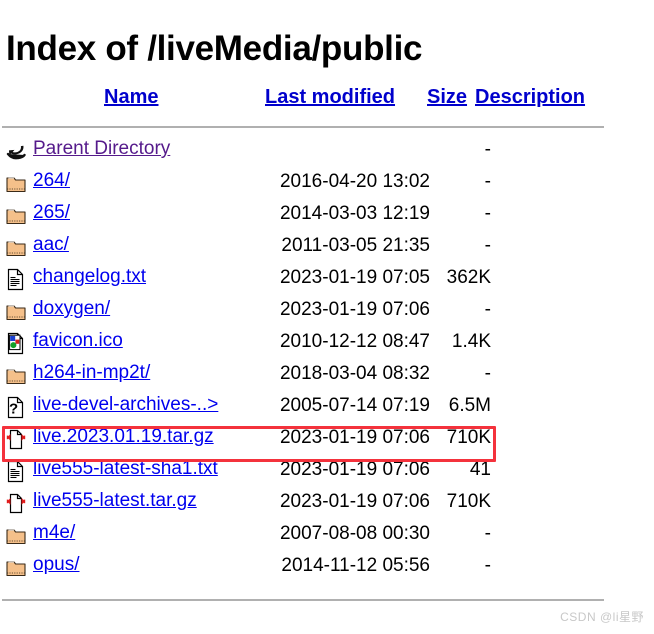 Image resolution: width=654 pixels, height=634 pixels. What do you see at coordinates (327, 568) in the screenshot?
I see `table-row: opus/2014-11-12 05:56-` at bounding box center [327, 568].